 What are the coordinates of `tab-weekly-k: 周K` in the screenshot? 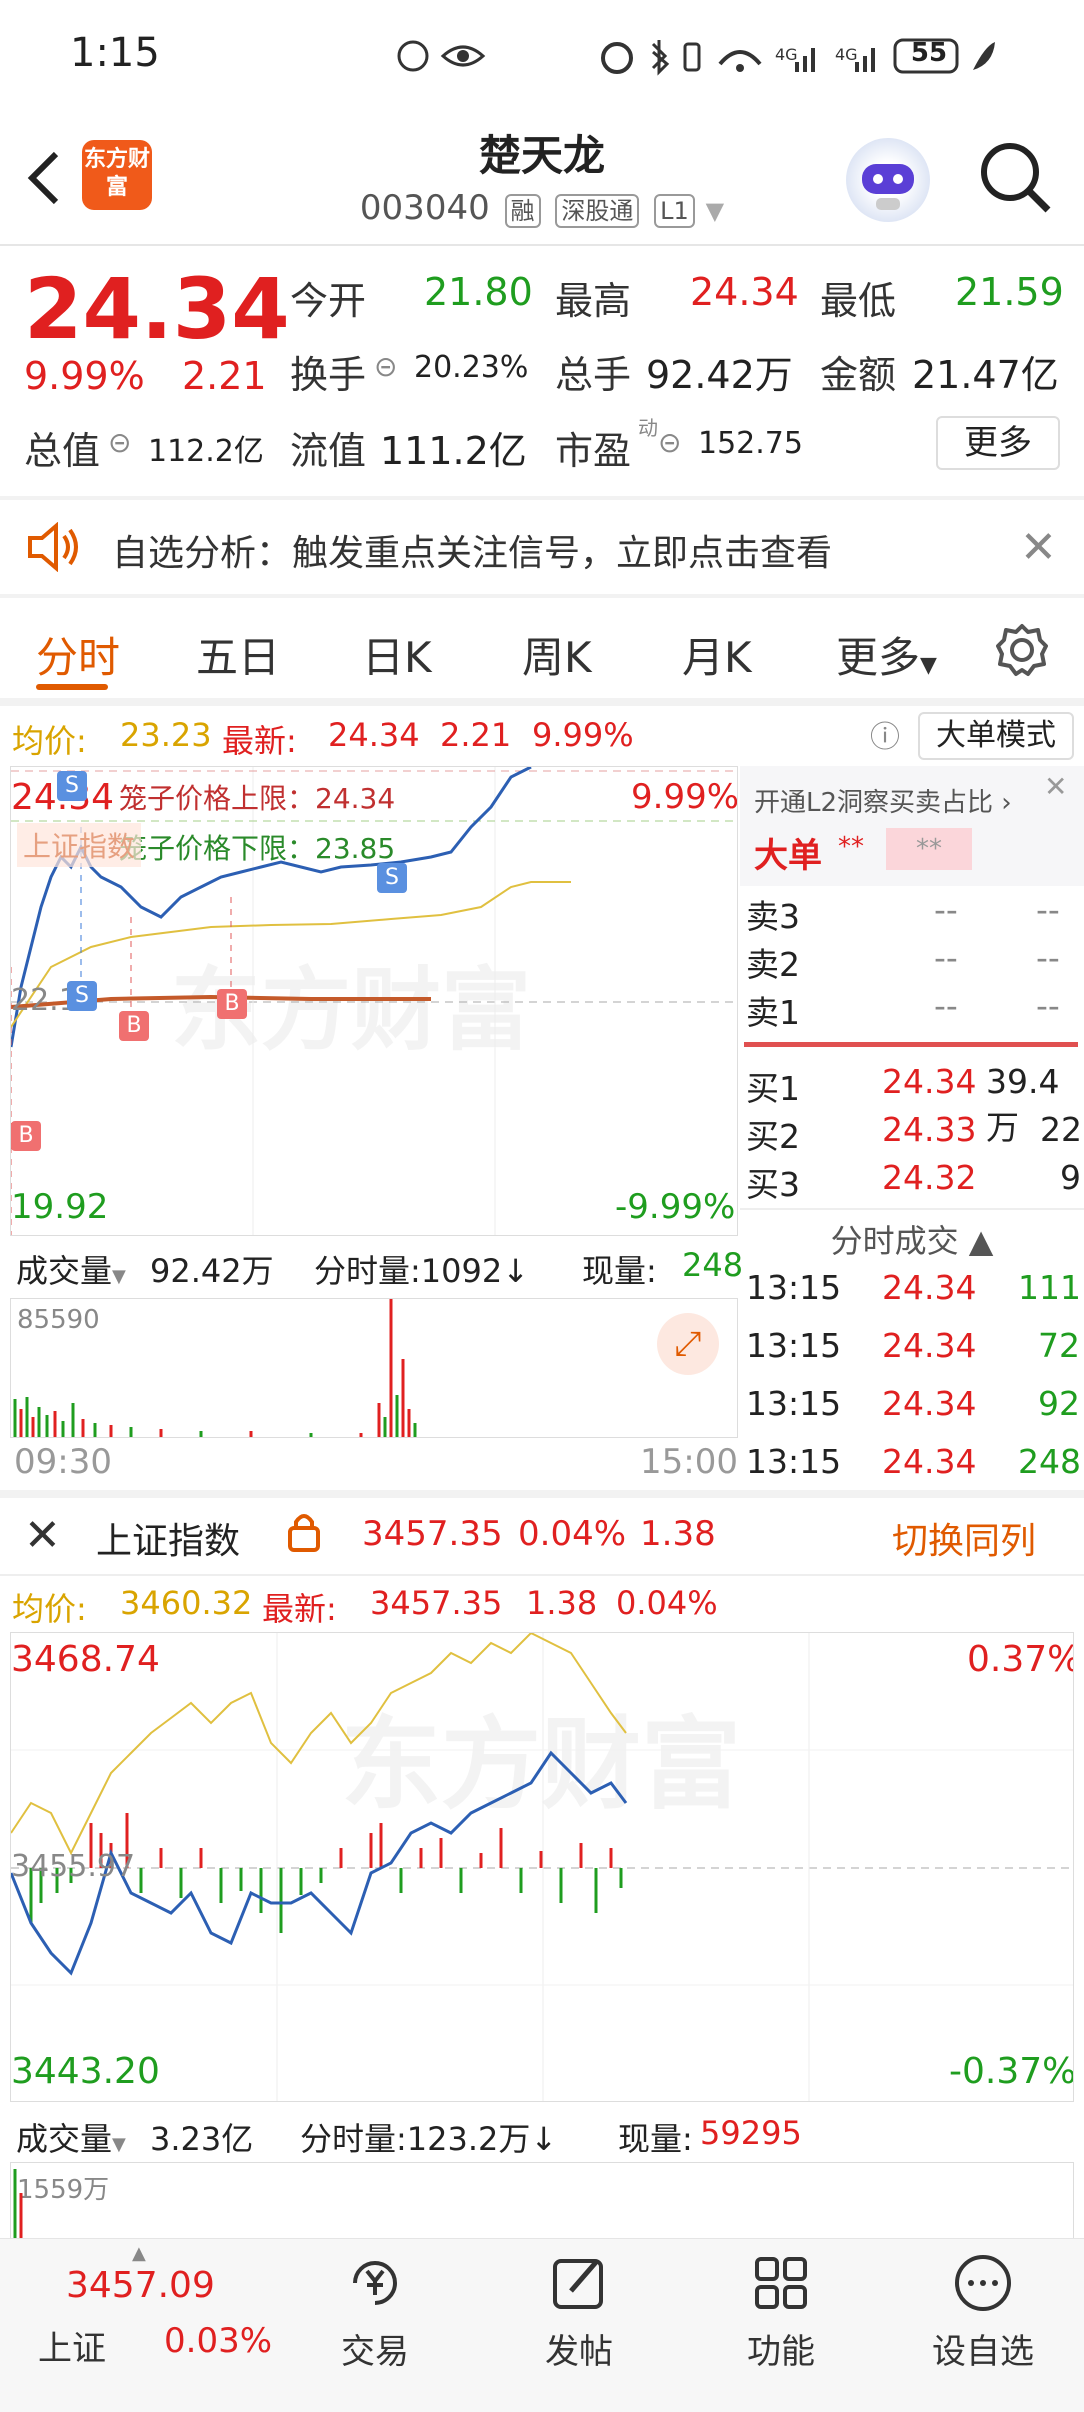 It's located at (557, 654).